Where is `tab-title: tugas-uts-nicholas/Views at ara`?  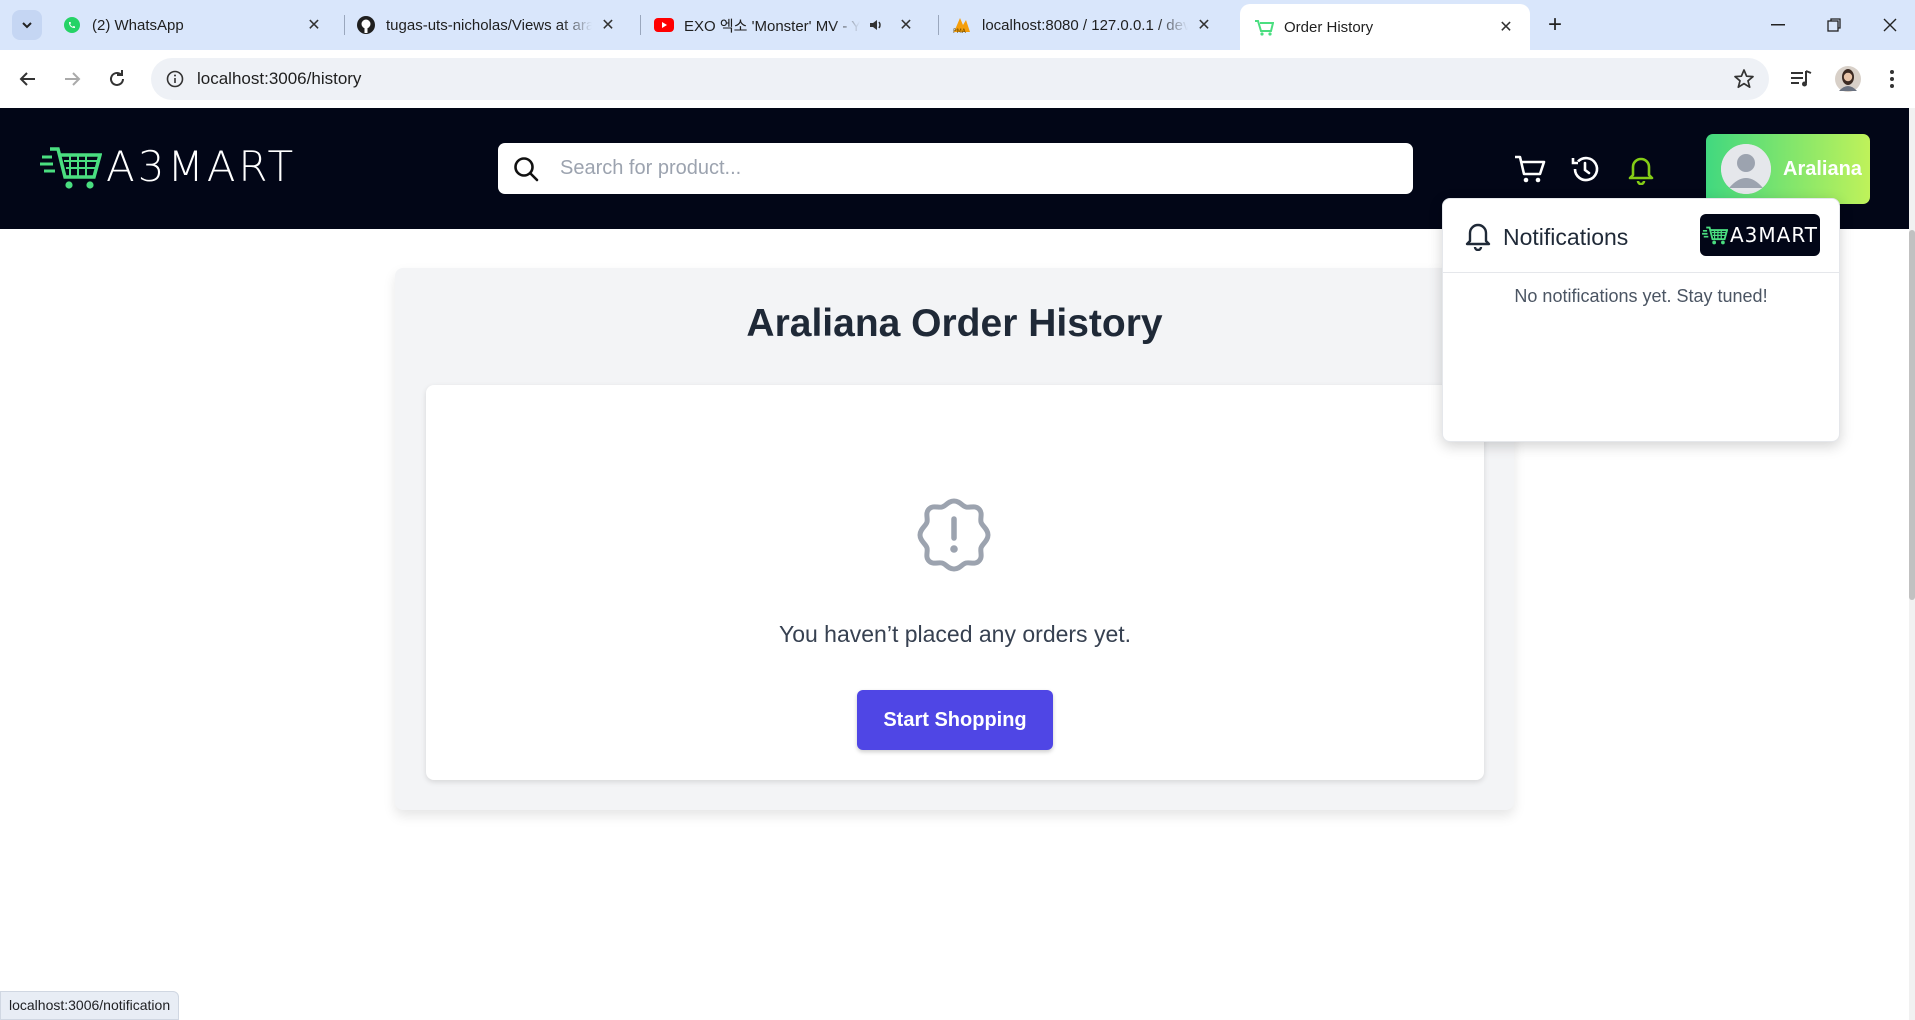
tab-title: tugas-uts-nicholas/Views at ara is located at coordinates (489, 25).